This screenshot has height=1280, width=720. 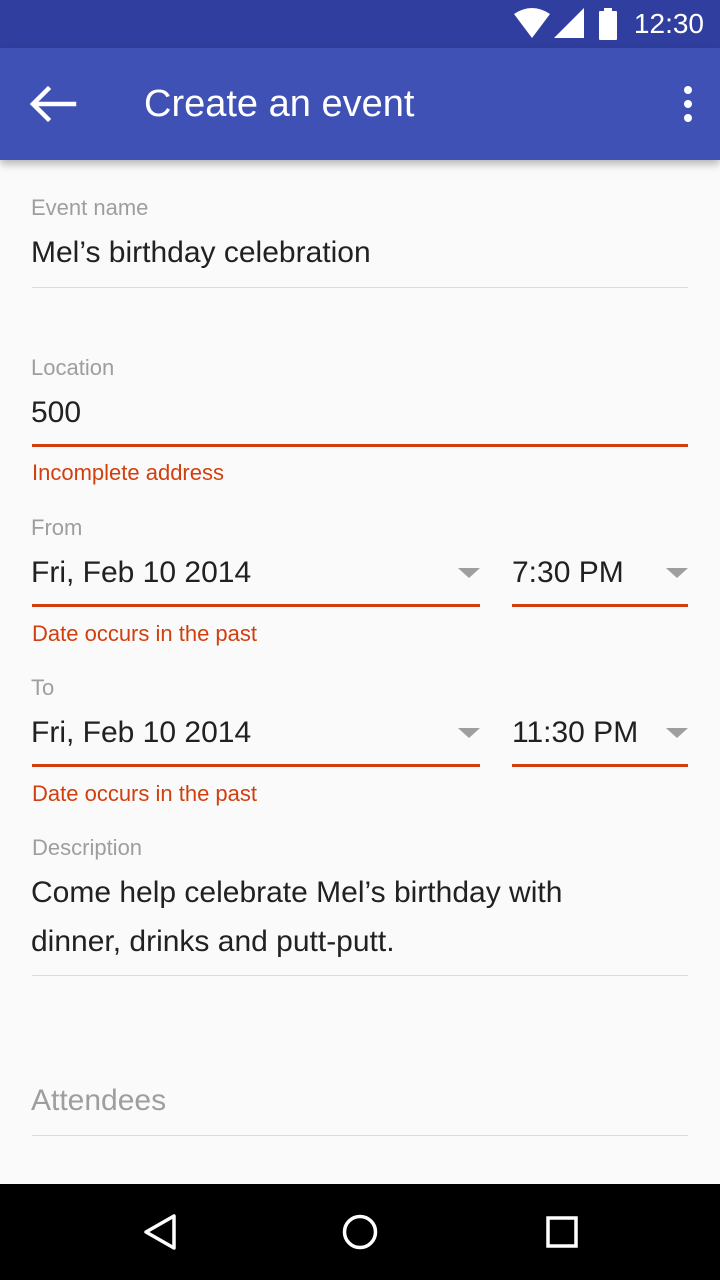 What do you see at coordinates (600, 765) in the screenshot?
I see `to-time-underline` at bounding box center [600, 765].